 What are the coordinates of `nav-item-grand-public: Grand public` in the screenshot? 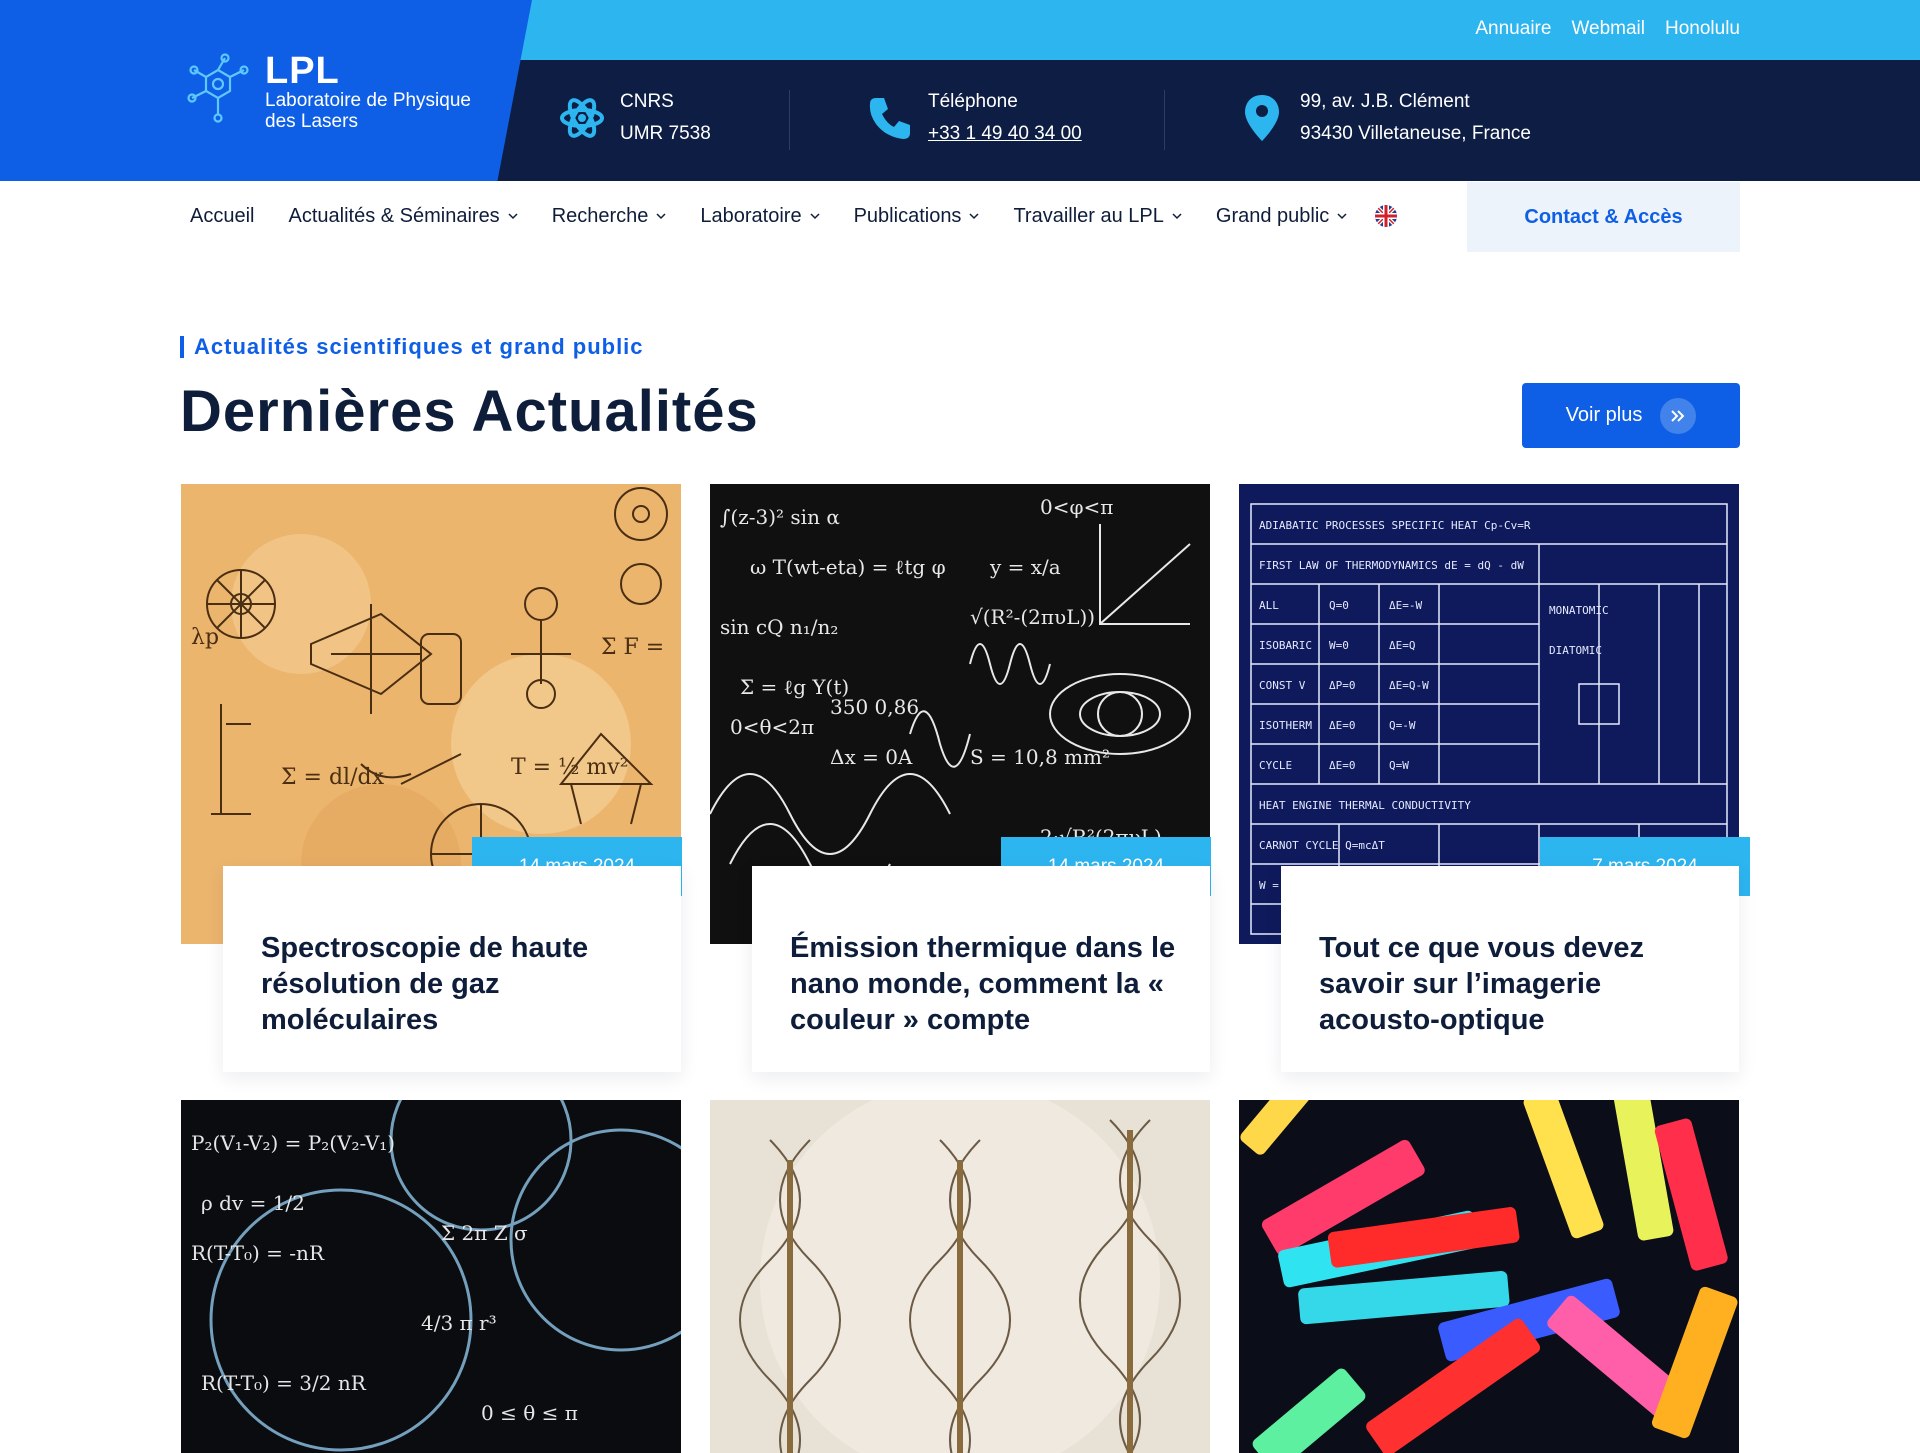 It's located at (1281, 216).